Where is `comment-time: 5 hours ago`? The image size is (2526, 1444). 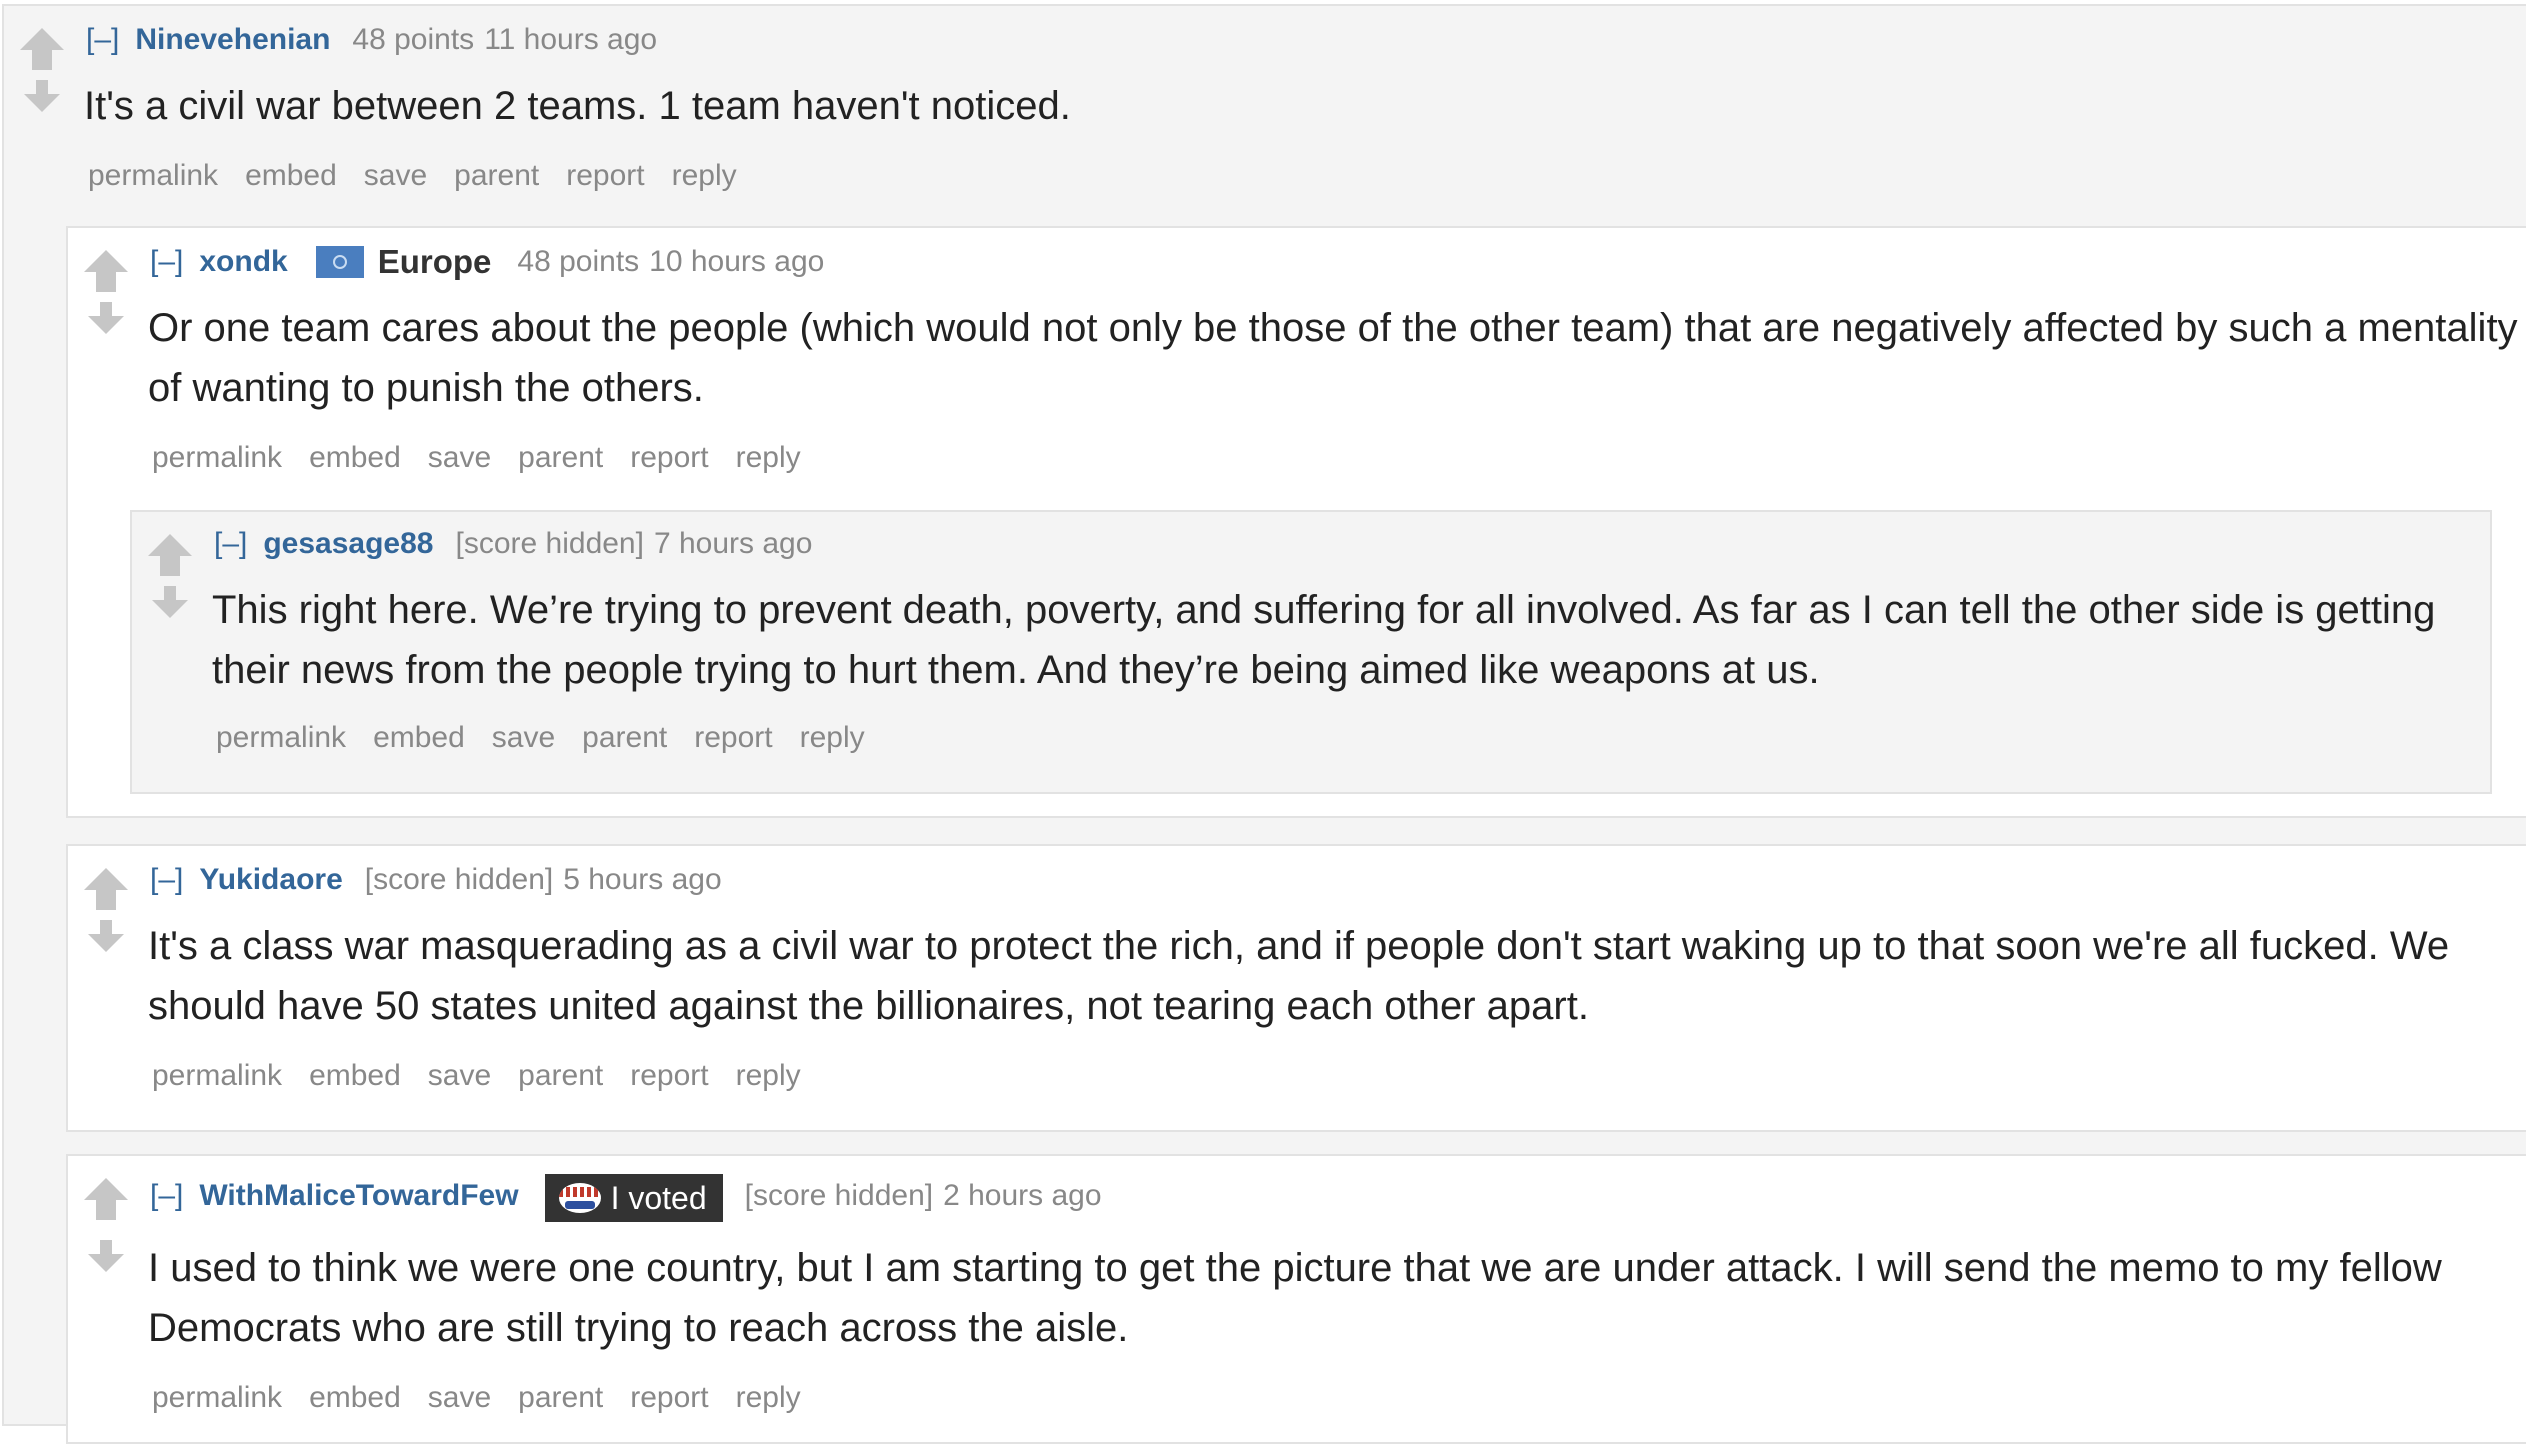 comment-time: 5 hours ago is located at coordinates (642, 879).